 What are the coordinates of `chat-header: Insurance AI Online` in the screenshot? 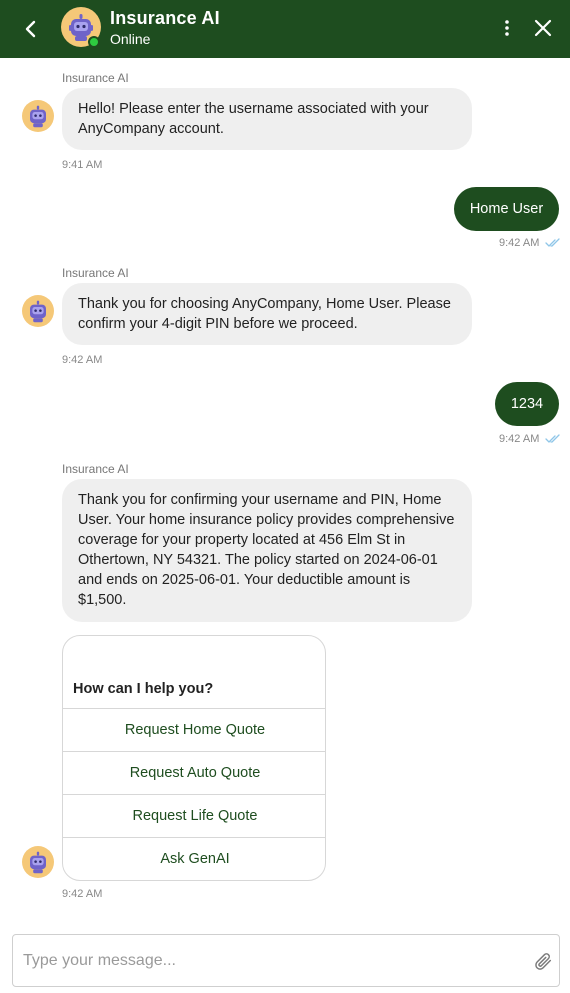 It's located at (285, 29).